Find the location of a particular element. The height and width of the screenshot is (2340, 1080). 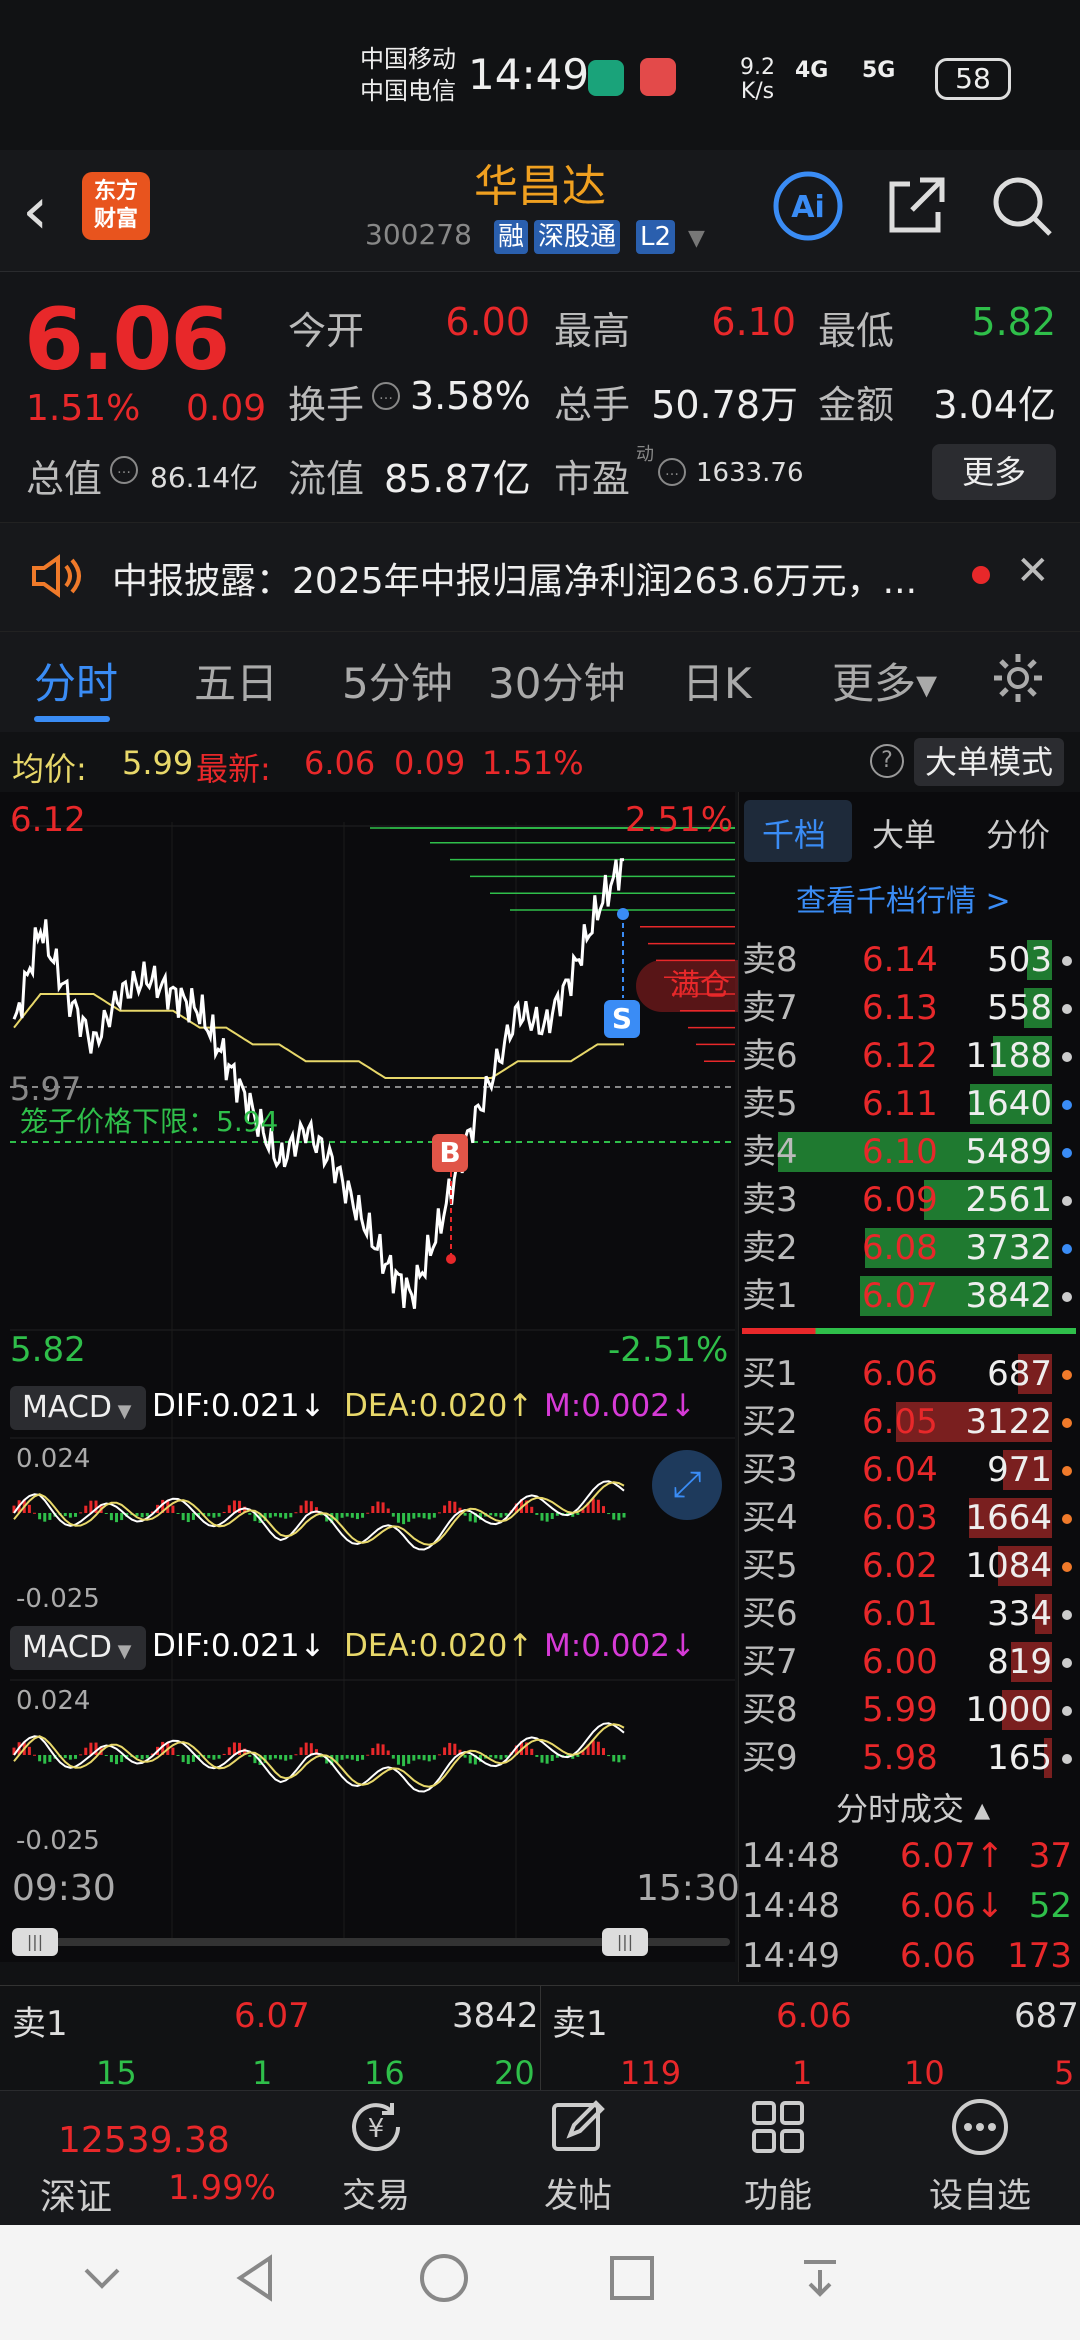

tab-5day: 五日 is located at coordinates (236, 680).